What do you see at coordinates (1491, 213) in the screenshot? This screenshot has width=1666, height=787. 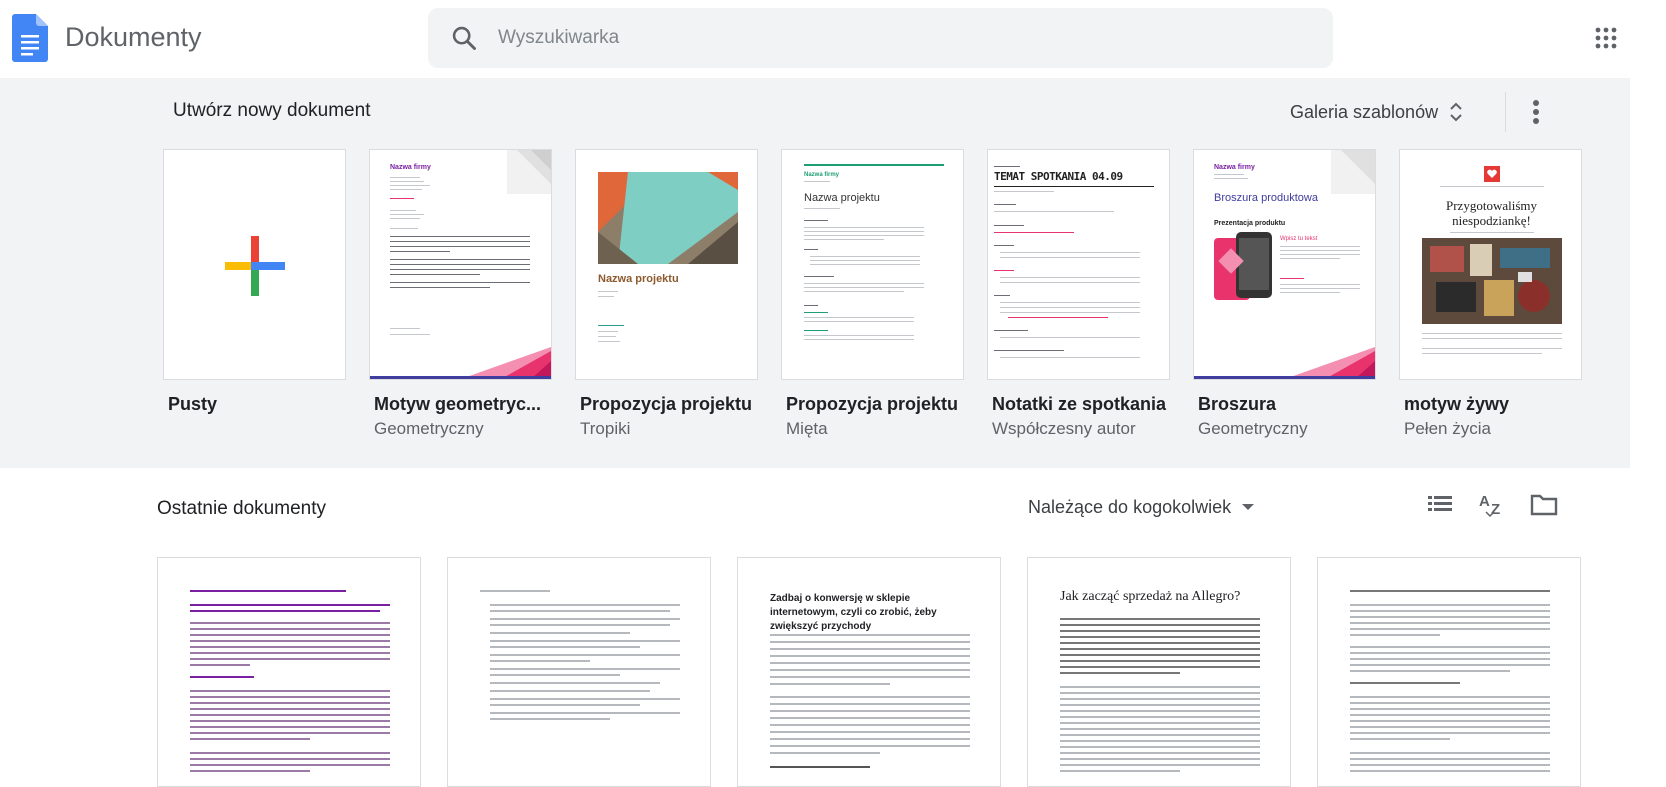 I see `thumb-title: Przygotowaliśmy niespodziankę!` at bounding box center [1491, 213].